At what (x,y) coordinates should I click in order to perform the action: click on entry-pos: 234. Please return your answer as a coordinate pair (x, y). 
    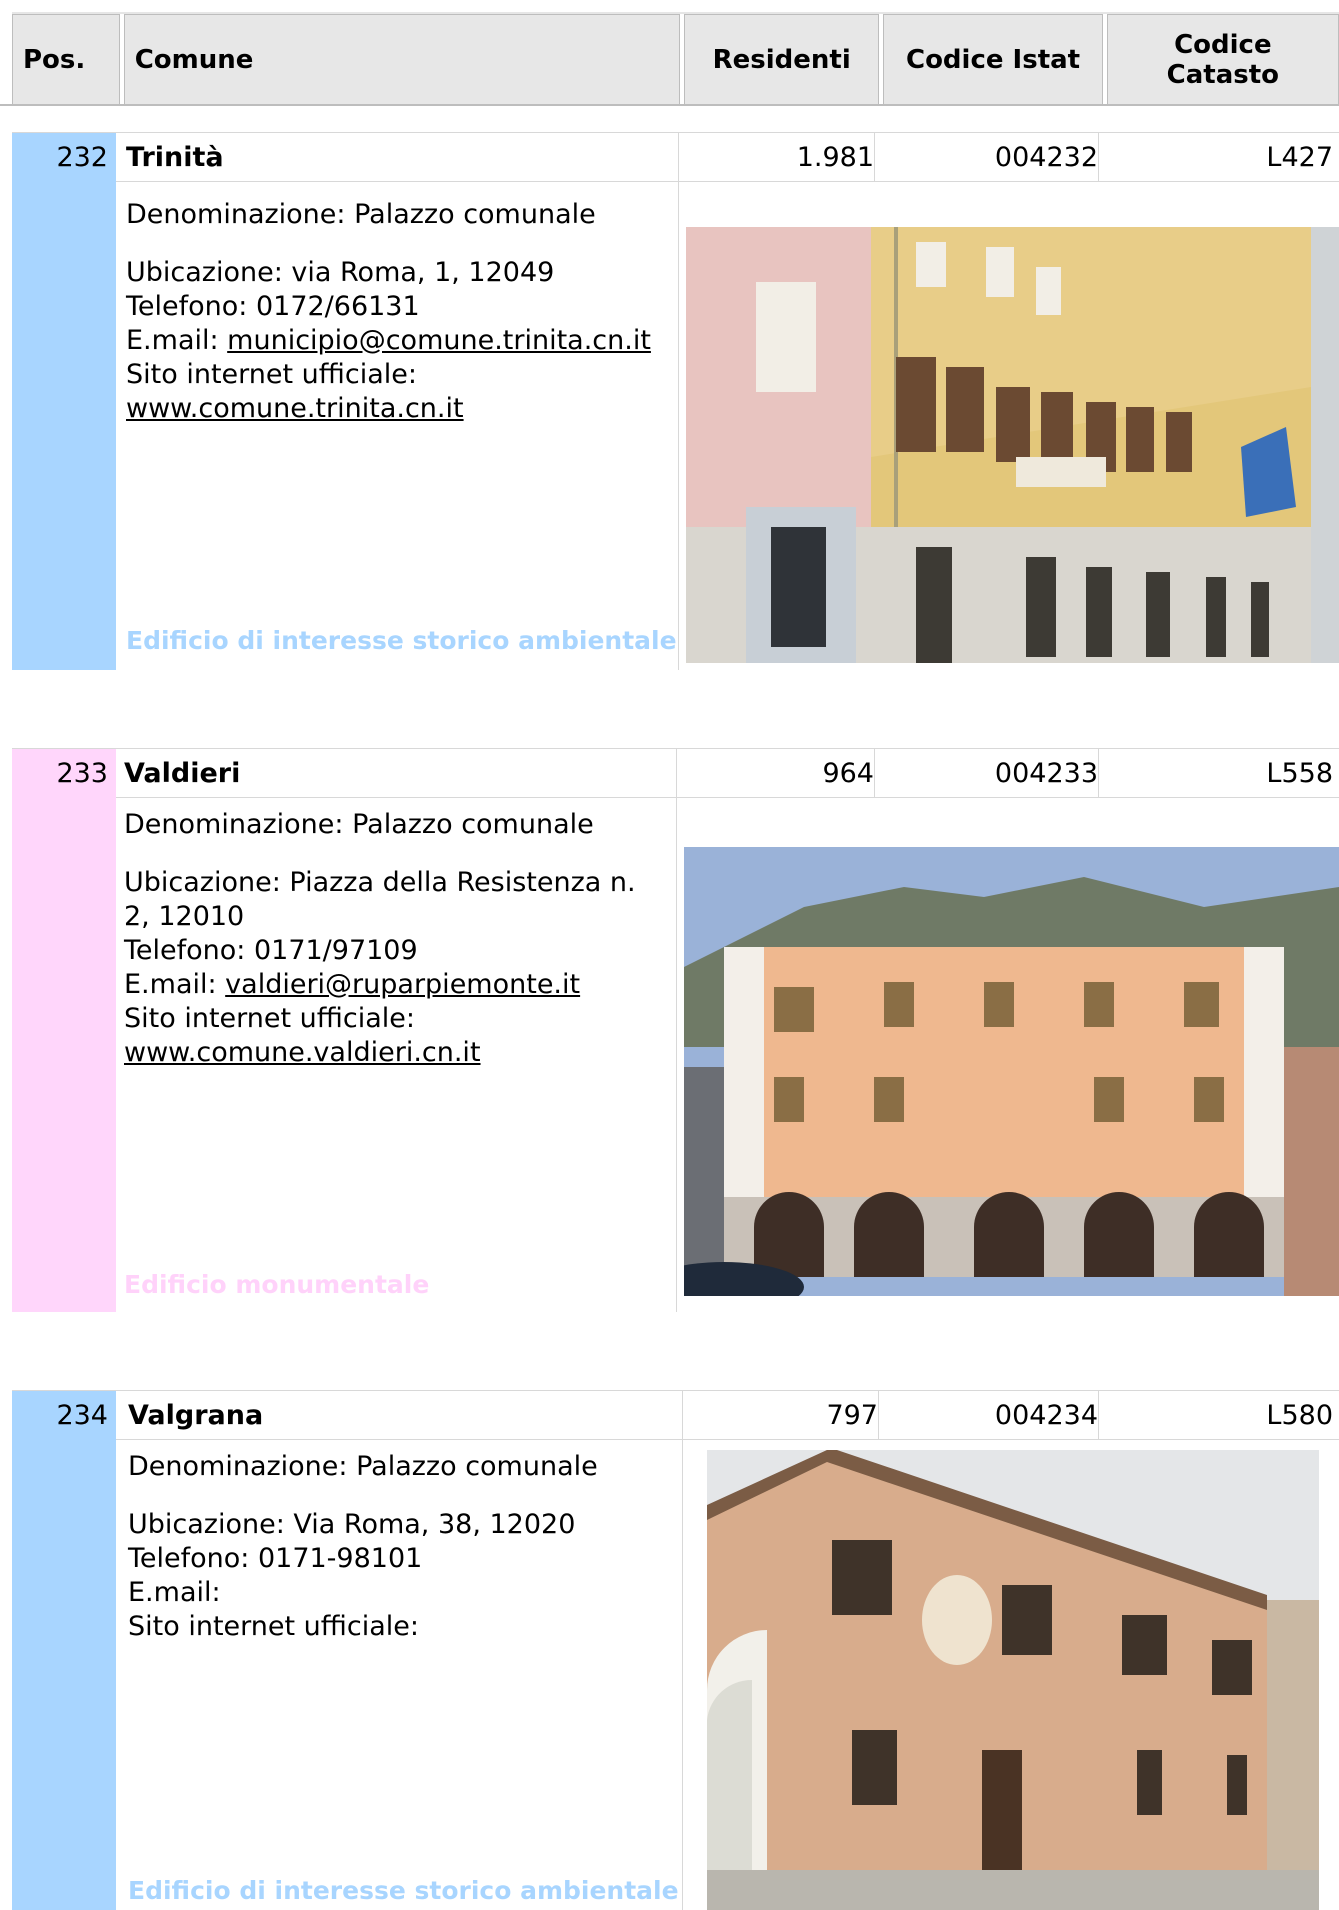
    Looking at the image, I should click on (64, 1416).